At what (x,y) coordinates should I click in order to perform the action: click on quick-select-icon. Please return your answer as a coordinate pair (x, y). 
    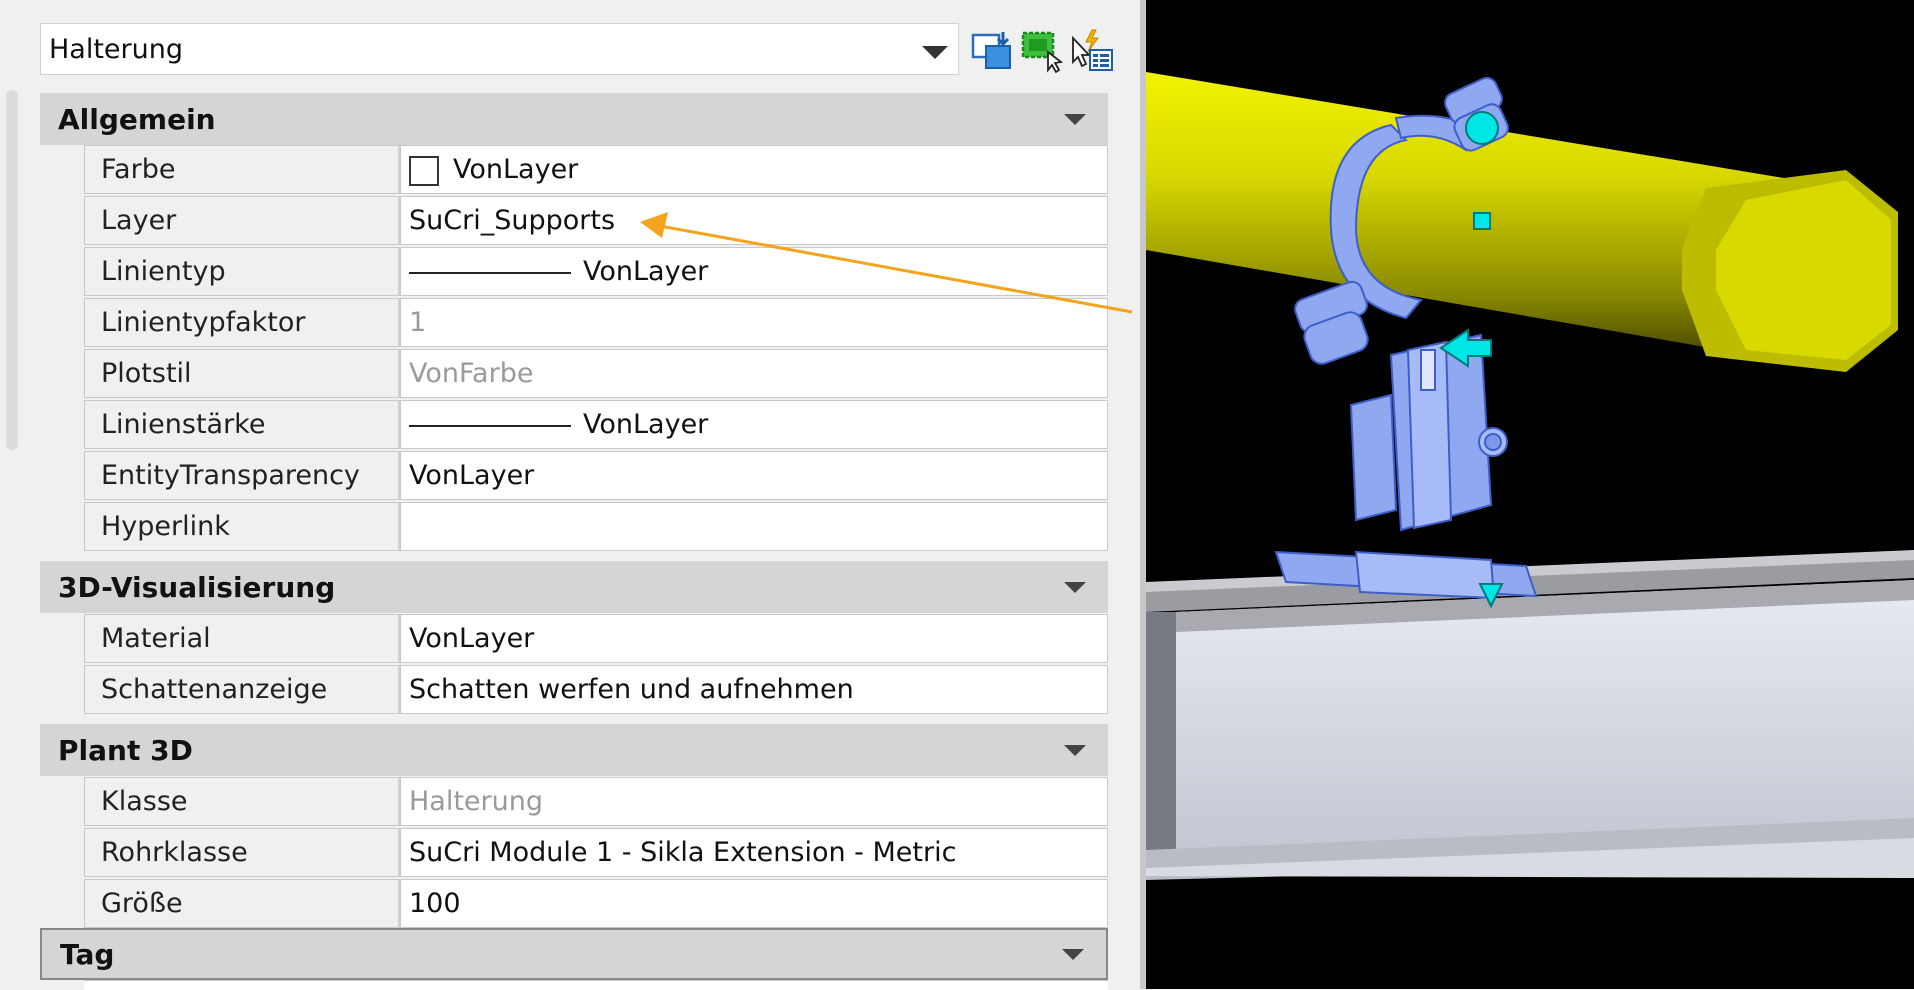
    Looking at the image, I should click on (1093, 51).